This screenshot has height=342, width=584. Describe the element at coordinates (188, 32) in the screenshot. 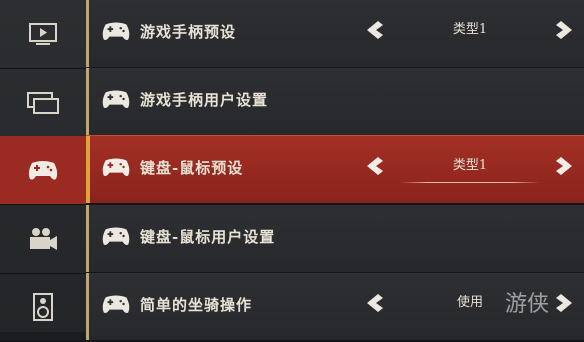

I see `setting-label: 游戏手柄预设` at that location.